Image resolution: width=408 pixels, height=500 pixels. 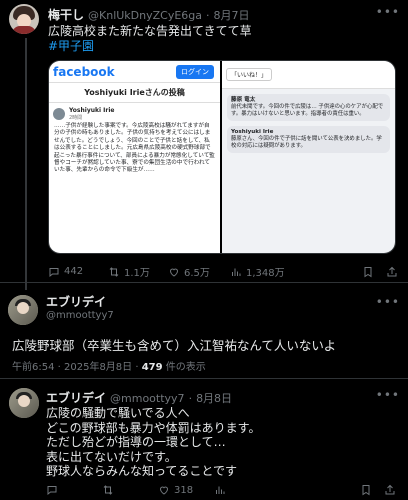 I want to click on action-bar: 318, so click(x=221, y=490).